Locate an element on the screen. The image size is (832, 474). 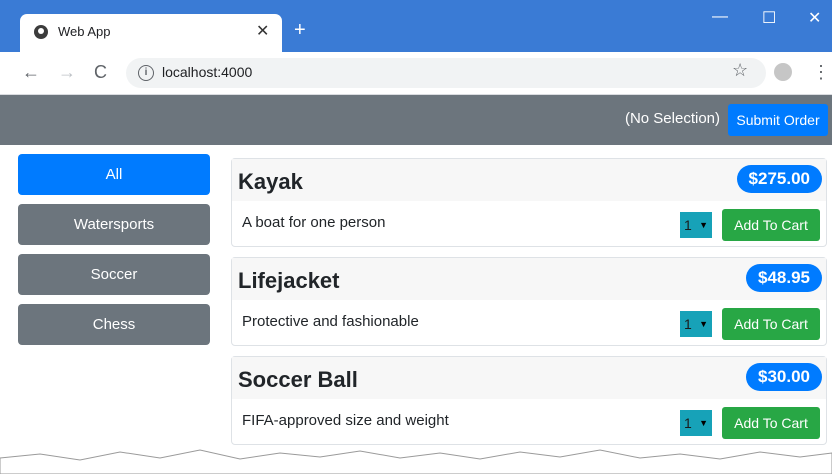
category-soccer-button: Soccer is located at coordinates (114, 274).